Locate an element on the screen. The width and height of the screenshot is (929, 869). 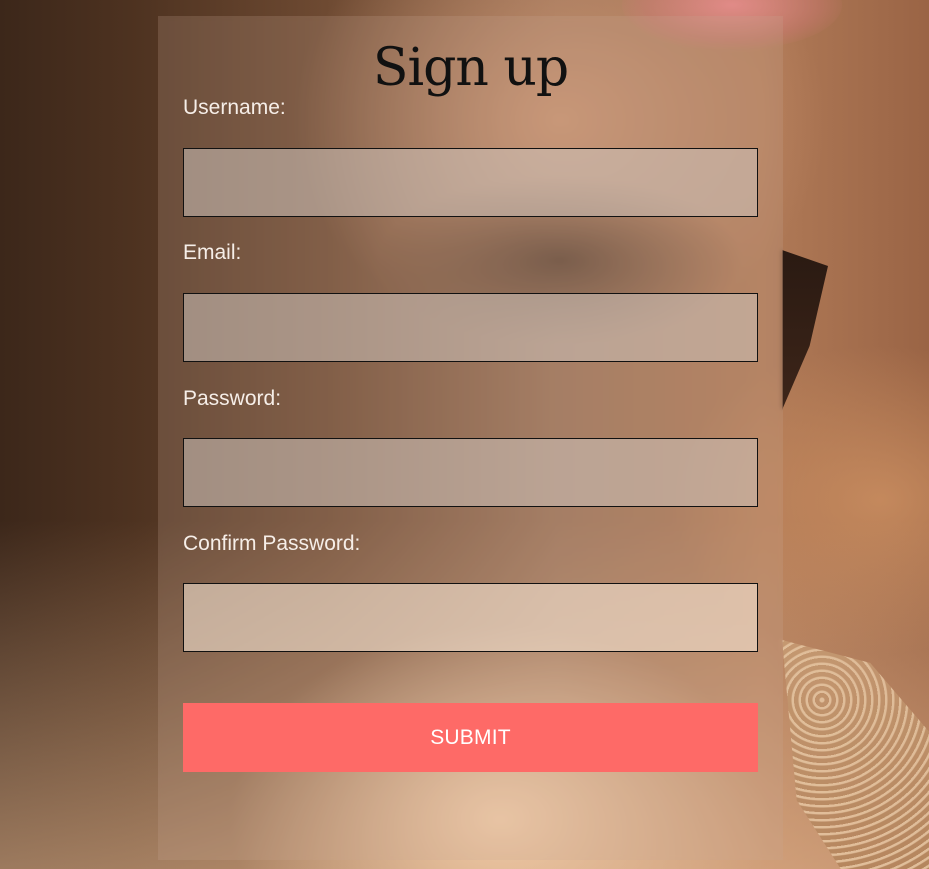
email-field is located at coordinates (470, 327).